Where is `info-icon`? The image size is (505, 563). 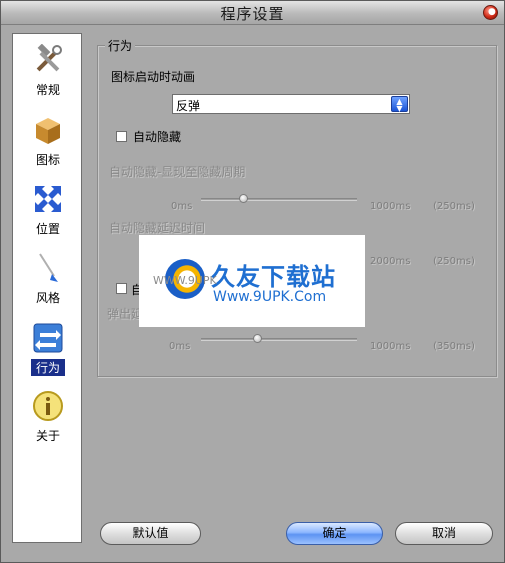
info-icon is located at coordinates (48, 406).